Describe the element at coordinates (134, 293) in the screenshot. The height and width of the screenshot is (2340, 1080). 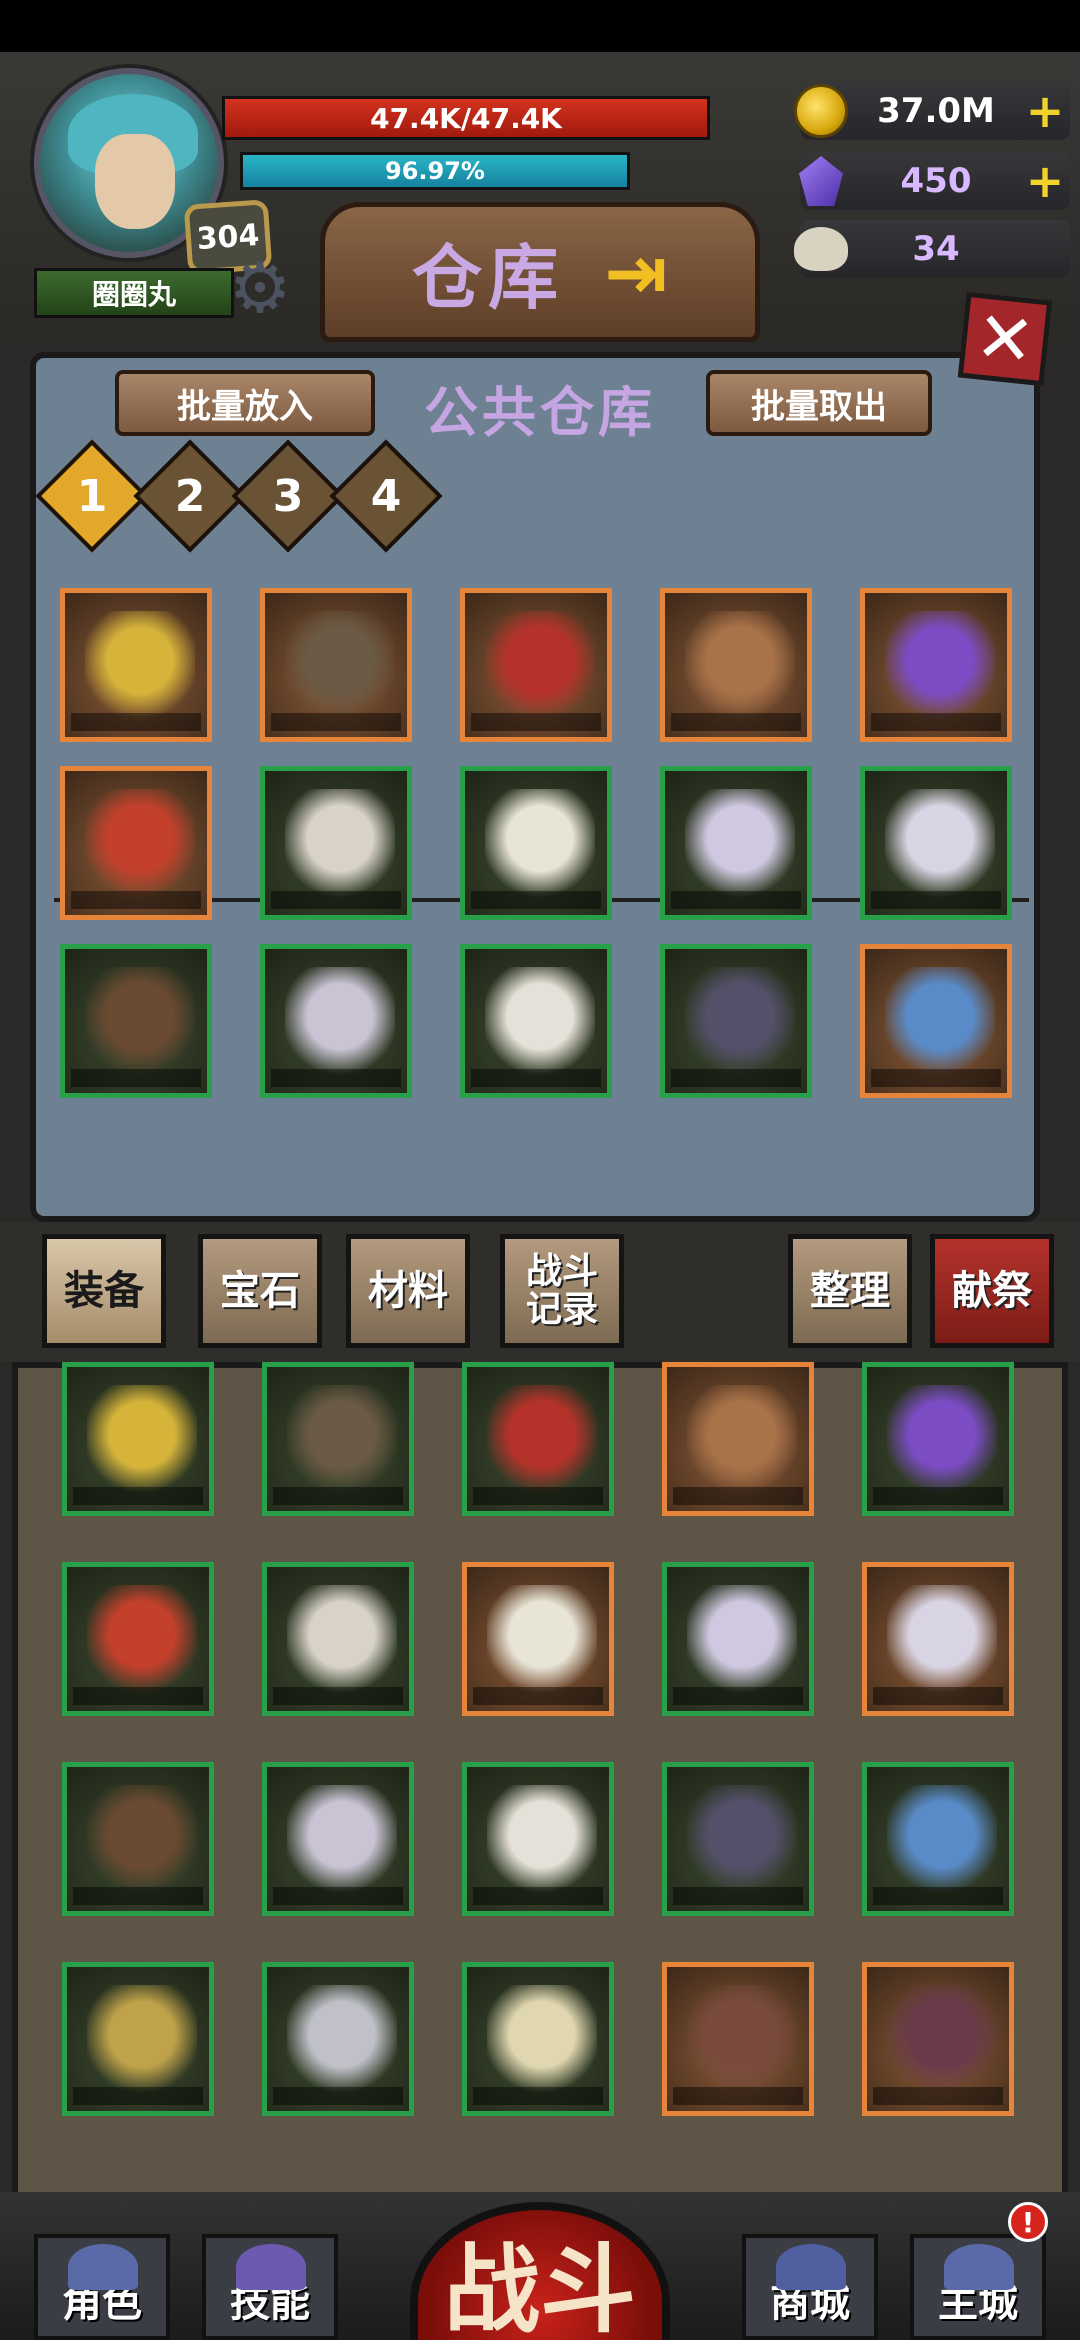
I see `player-name: 圈圈丸` at that location.